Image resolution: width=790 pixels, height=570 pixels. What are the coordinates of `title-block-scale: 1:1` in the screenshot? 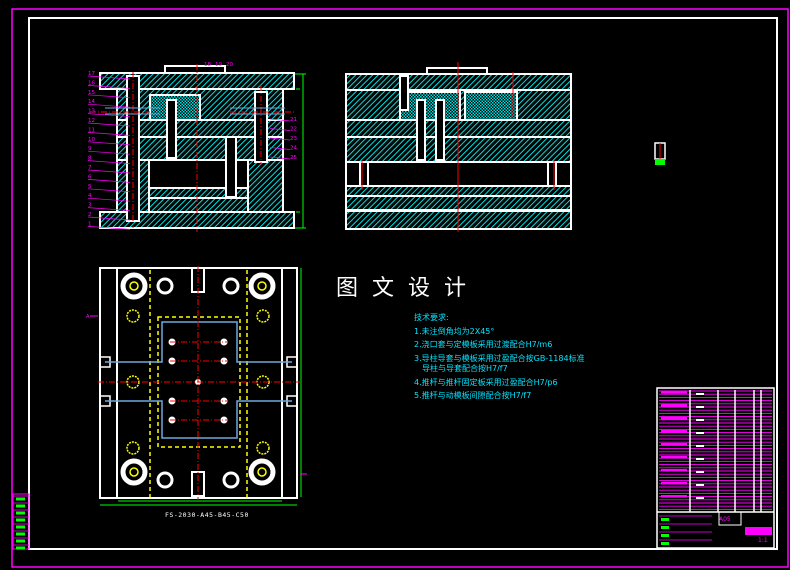 It's located at (763, 540).